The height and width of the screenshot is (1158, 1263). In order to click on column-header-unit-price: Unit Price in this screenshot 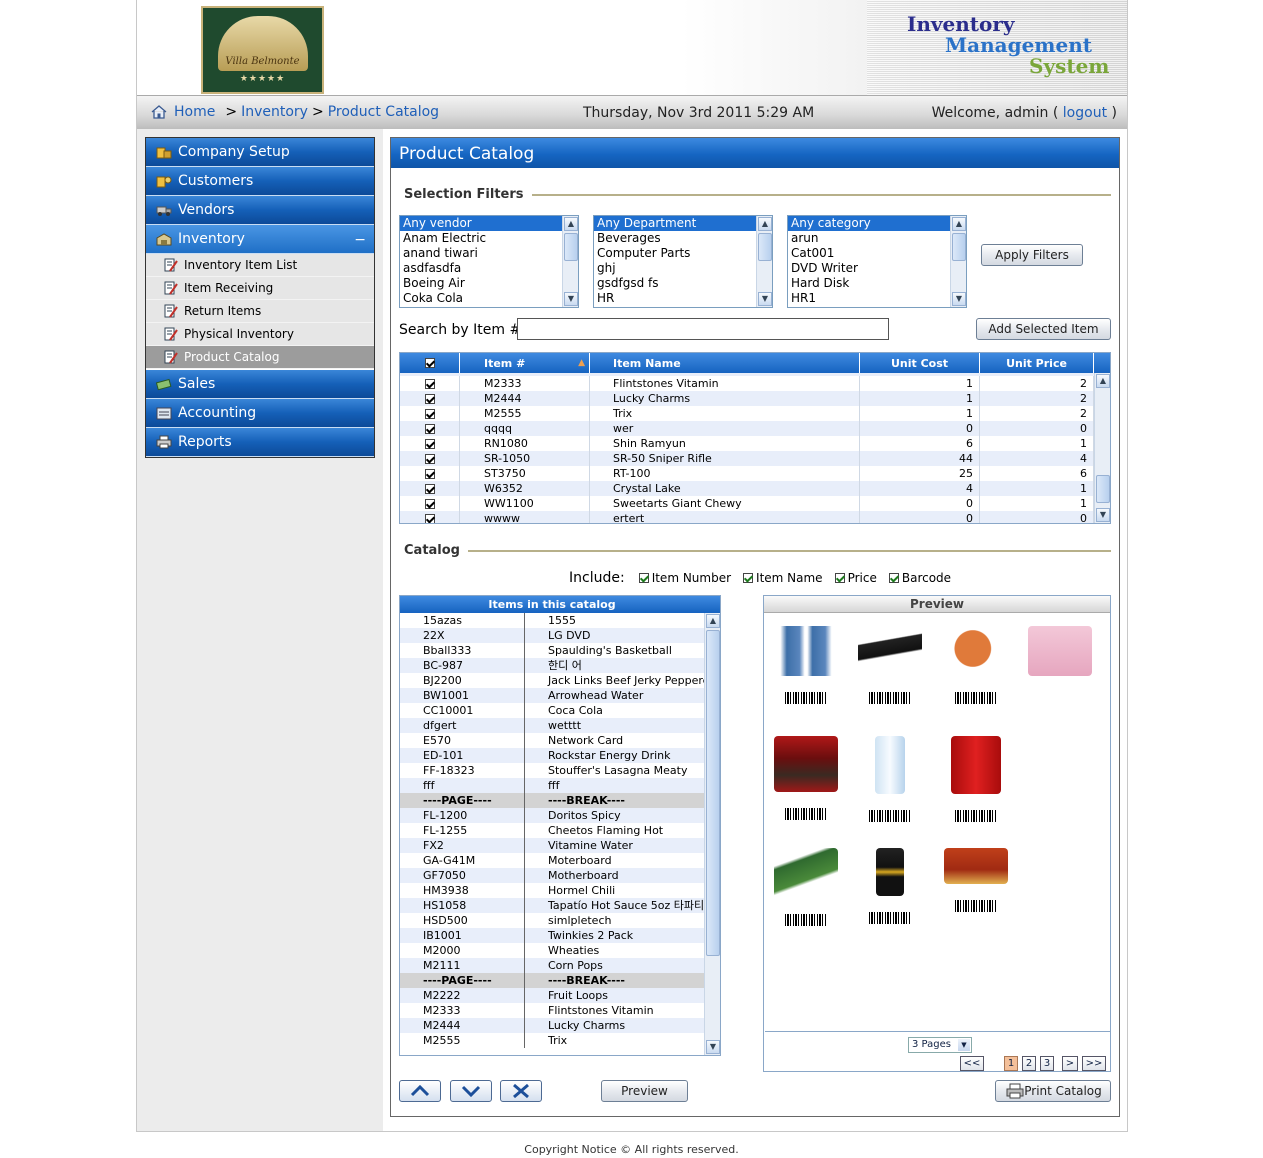, I will do `click(1037, 363)`.